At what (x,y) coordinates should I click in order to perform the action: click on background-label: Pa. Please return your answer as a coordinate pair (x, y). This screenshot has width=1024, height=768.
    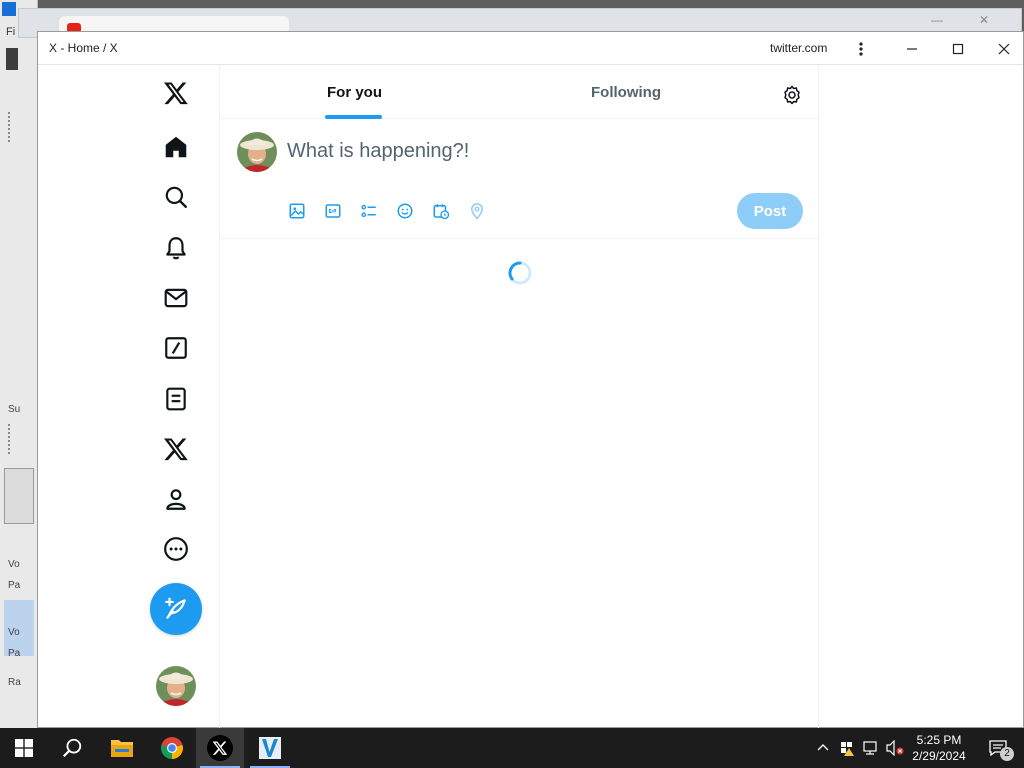
    Looking at the image, I should click on (14, 653).